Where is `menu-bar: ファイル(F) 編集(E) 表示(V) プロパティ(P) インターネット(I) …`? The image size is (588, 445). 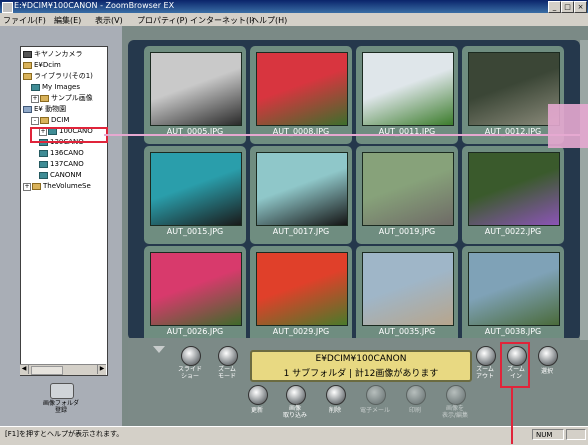
menu-bar: ファイル(F) 編集(E) 表示(V) プロパティ(P) インターネット(I) … is located at coordinates (294, 19).